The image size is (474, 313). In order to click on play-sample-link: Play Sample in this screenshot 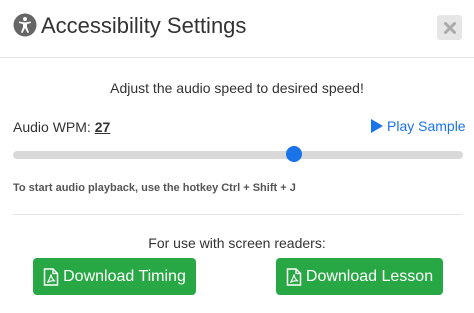, I will do `click(418, 126)`.